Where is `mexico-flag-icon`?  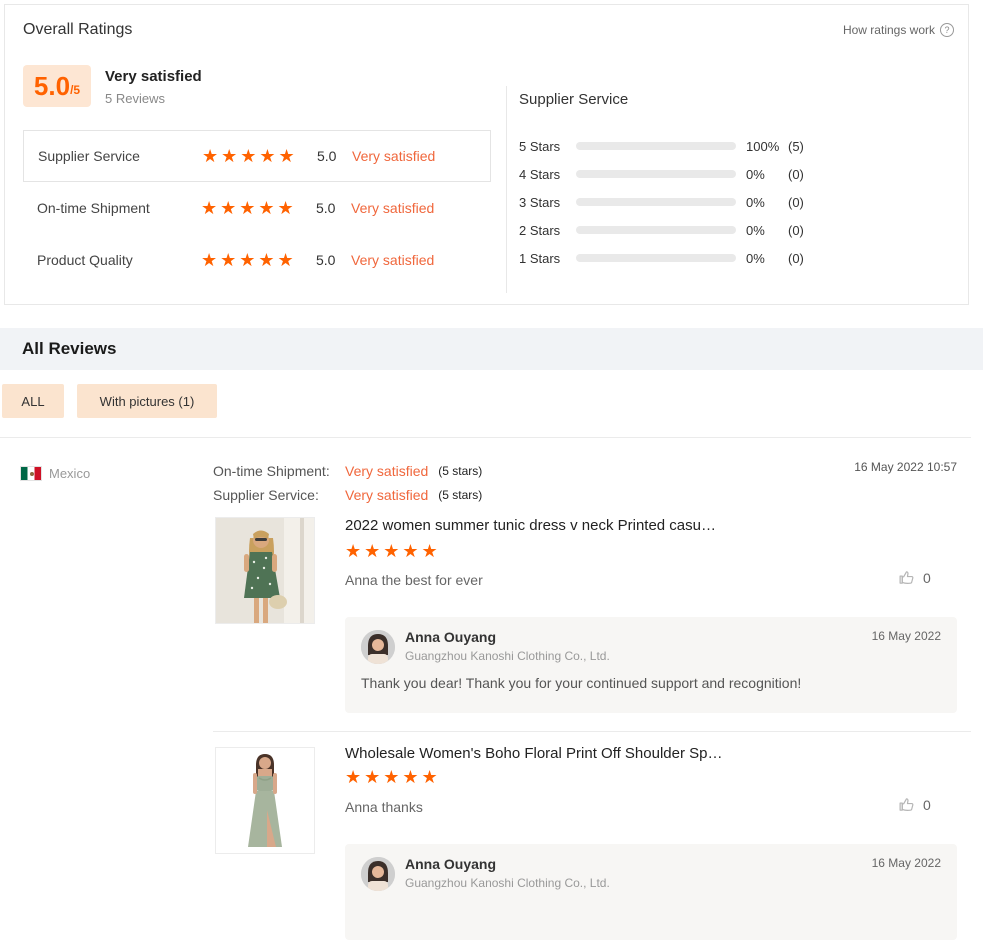
mexico-flag-icon is located at coordinates (31, 473).